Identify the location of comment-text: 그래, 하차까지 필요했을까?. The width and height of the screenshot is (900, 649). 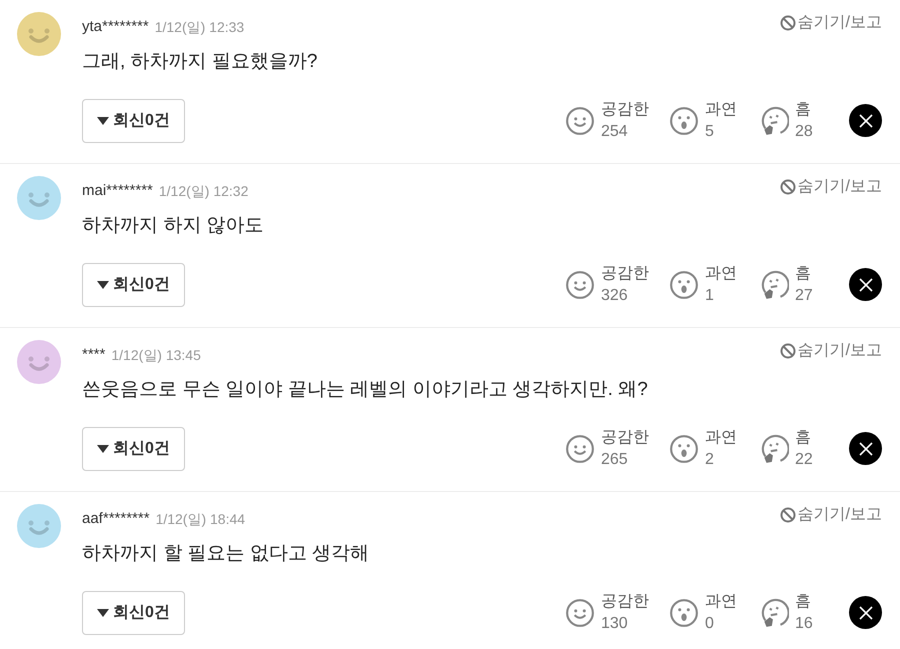
(200, 62).